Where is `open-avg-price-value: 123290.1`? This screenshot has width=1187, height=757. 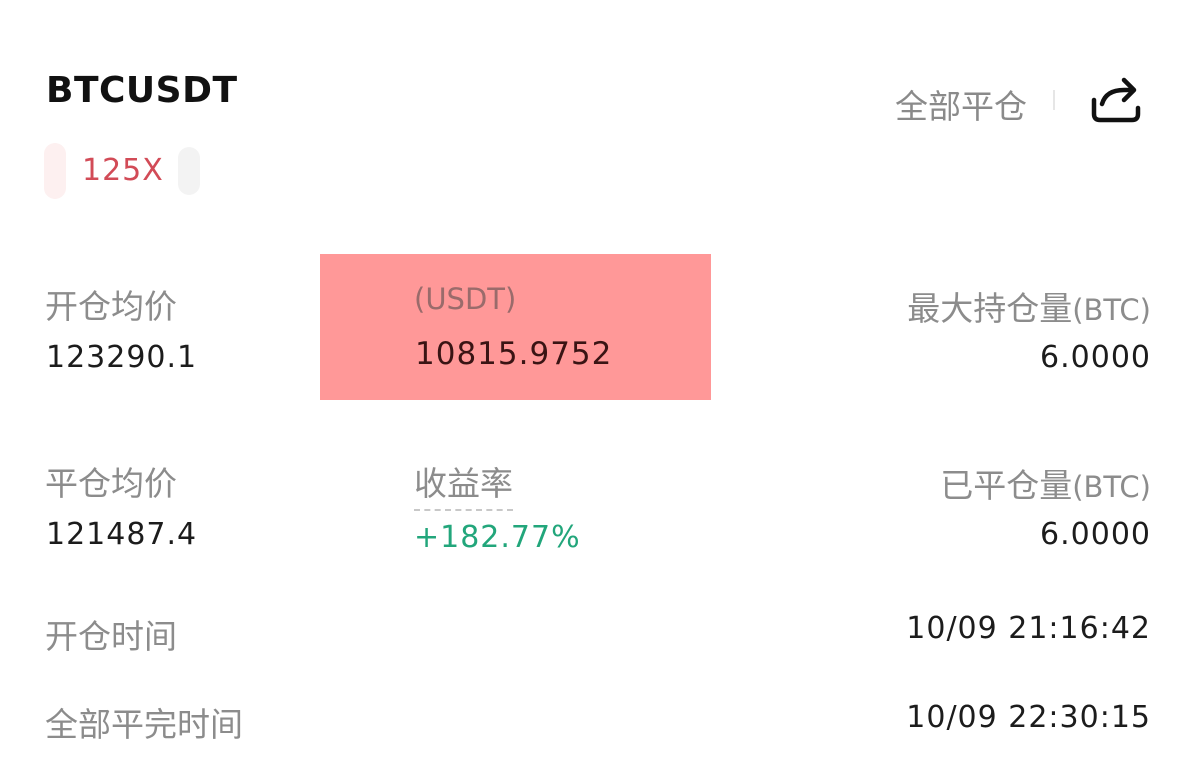 open-avg-price-value: 123290.1 is located at coordinates (122, 357).